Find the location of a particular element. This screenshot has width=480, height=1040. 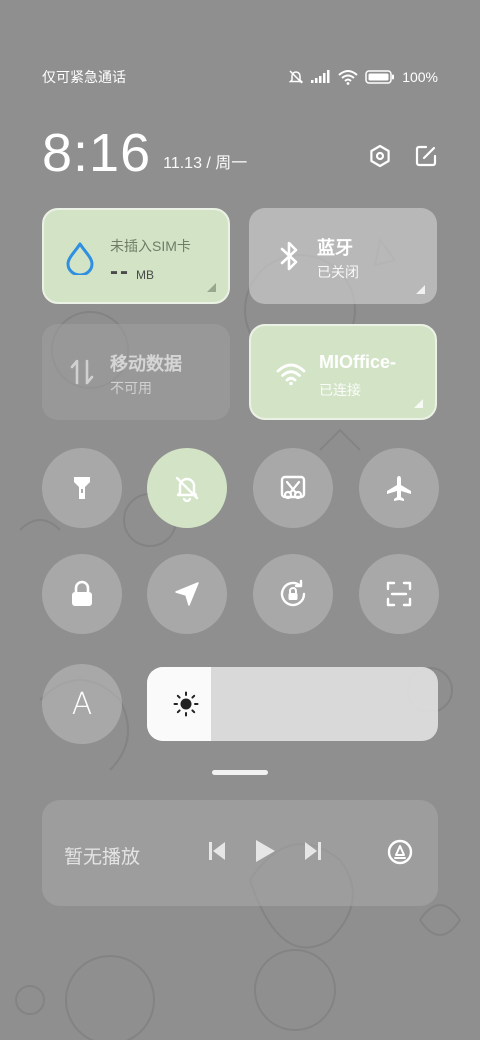

bluetooth-status: 已关闭 is located at coordinates (338, 272).